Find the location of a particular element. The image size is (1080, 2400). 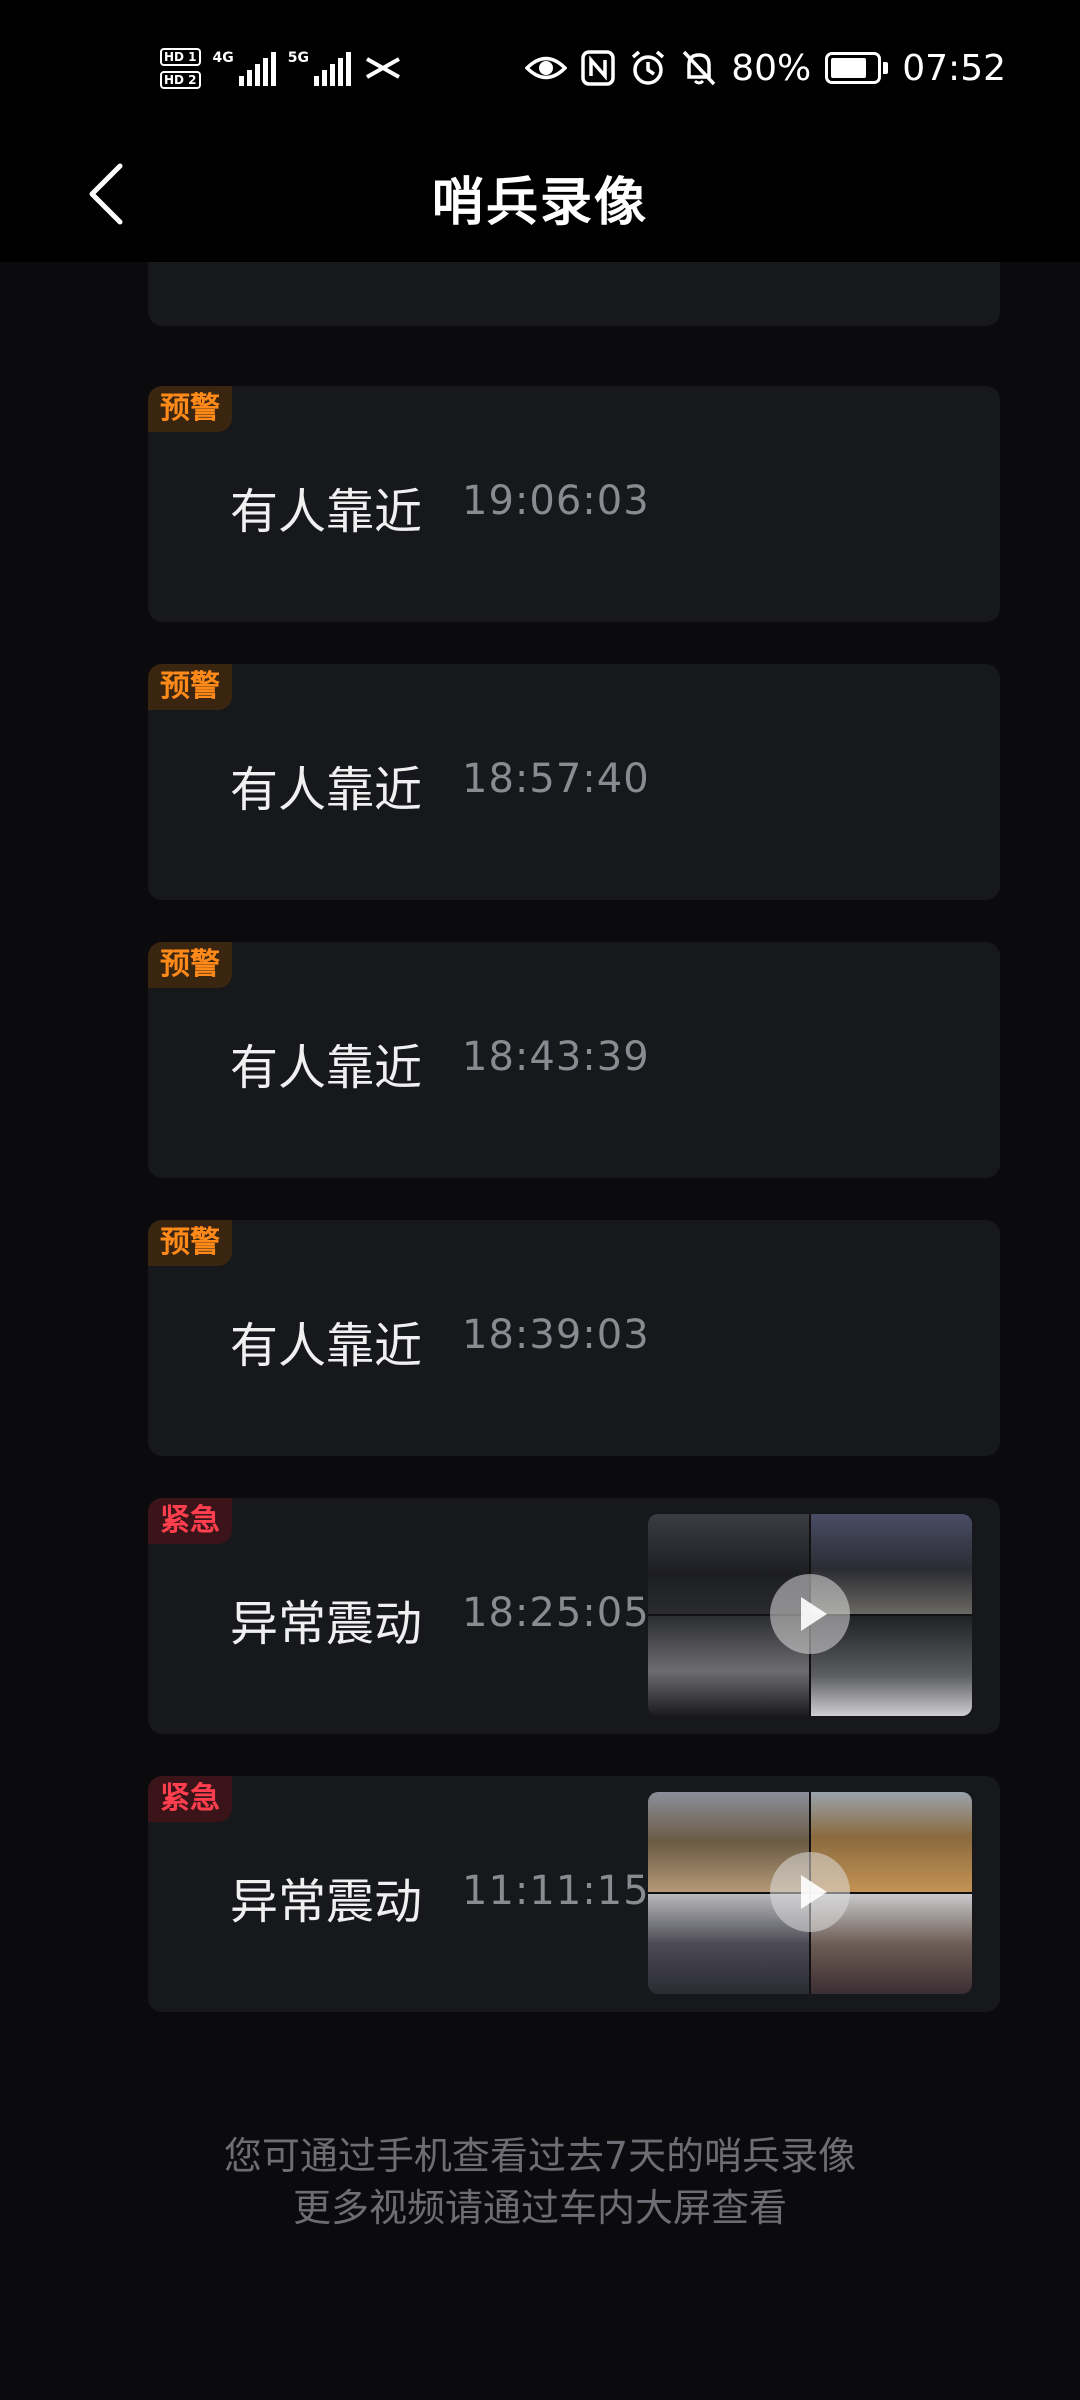

event-time: 18:57:40 is located at coordinates (556, 779).